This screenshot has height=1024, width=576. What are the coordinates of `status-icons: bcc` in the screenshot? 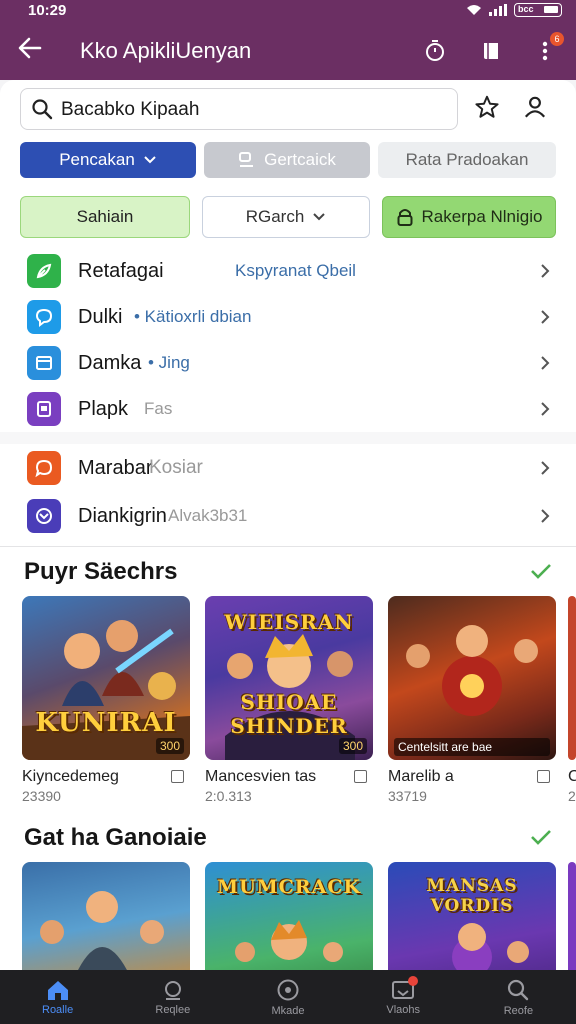 It's located at (514, 10).